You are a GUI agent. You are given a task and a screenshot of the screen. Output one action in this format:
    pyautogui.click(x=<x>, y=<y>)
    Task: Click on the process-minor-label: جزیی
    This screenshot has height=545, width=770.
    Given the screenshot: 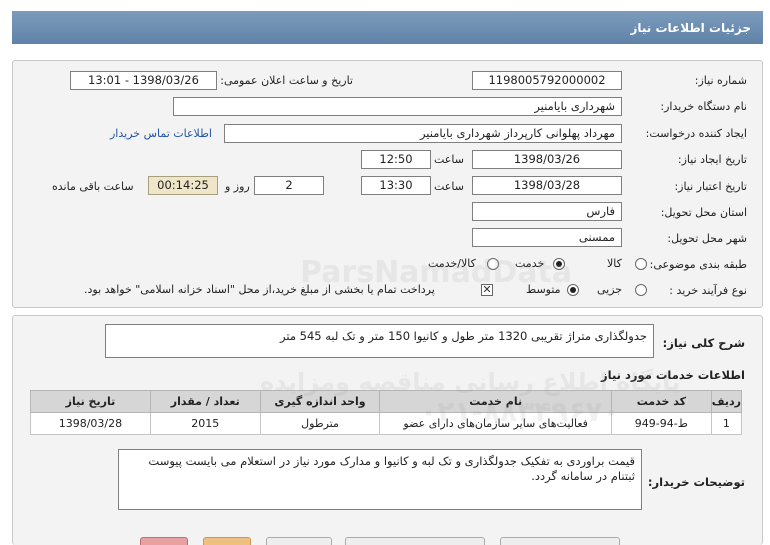 What is the action you would take?
    pyautogui.click(x=610, y=289)
    